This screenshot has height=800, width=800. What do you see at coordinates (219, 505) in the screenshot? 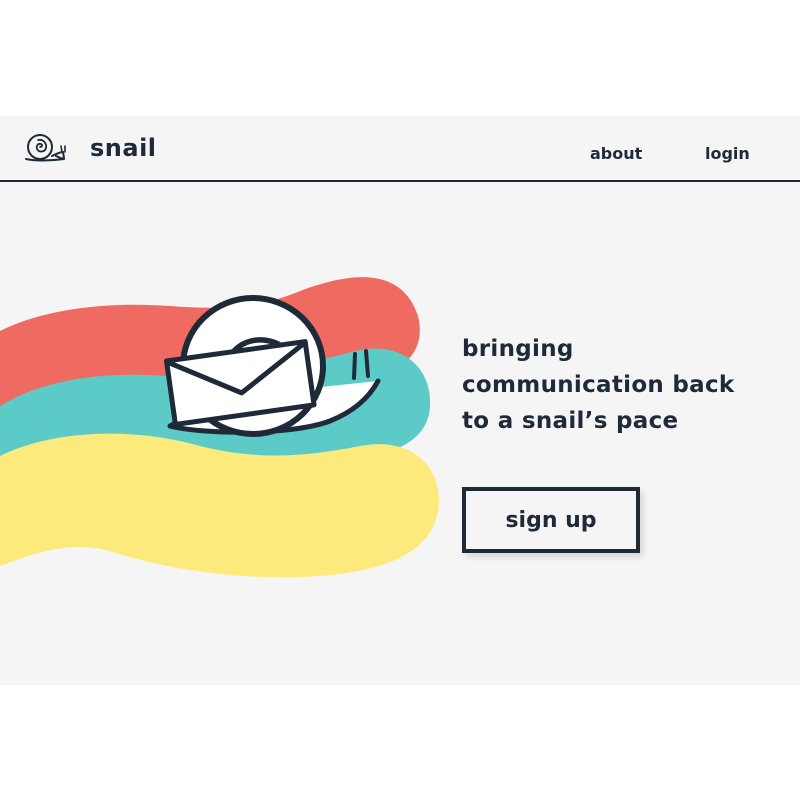
I see `yellow-wave` at bounding box center [219, 505].